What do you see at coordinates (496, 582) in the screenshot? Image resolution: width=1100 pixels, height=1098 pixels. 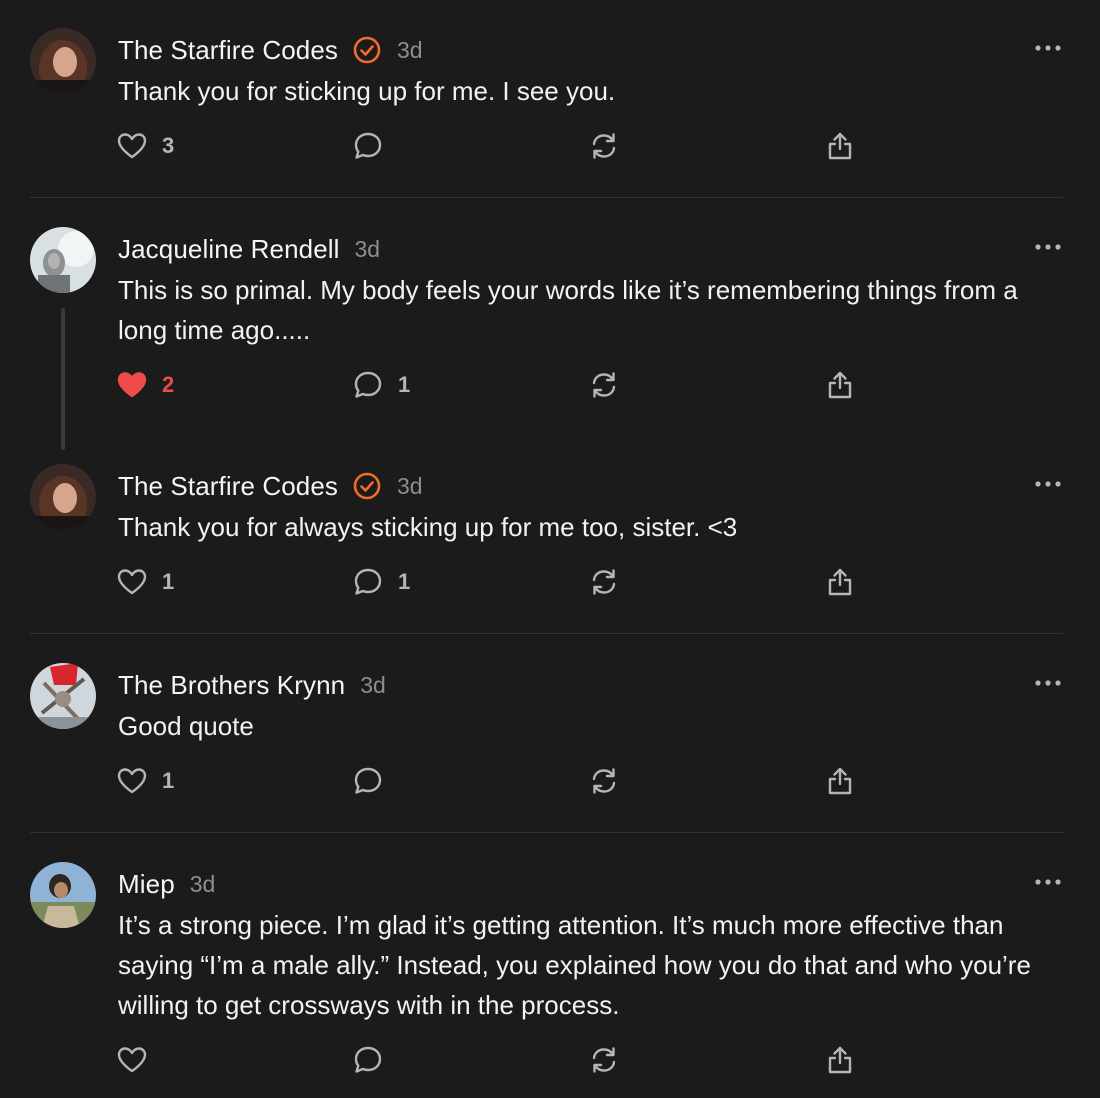 I see `comment-actions: 1 1` at bounding box center [496, 582].